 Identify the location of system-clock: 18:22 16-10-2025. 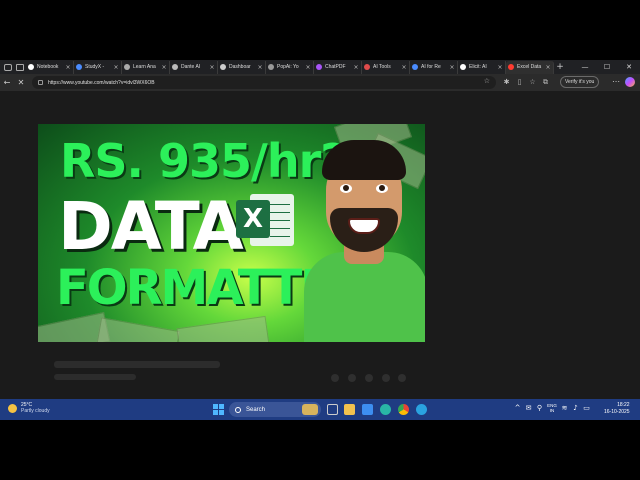
(617, 409).